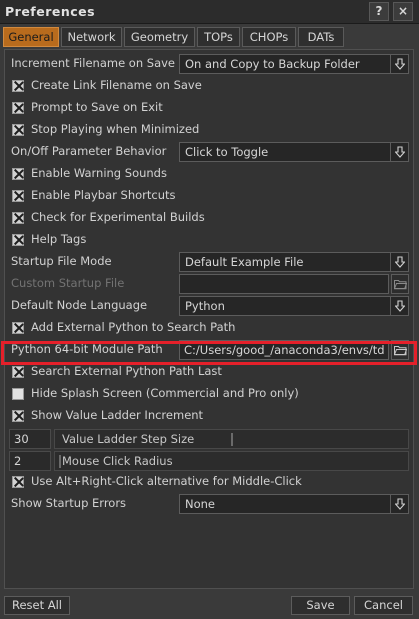 Image resolution: width=419 pixels, height=619 pixels. What do you see at coordinates (18, 196) in the screenshot?
I see `enable-playbar-shortcuts-checkbox` at bounding box center [18, 196].